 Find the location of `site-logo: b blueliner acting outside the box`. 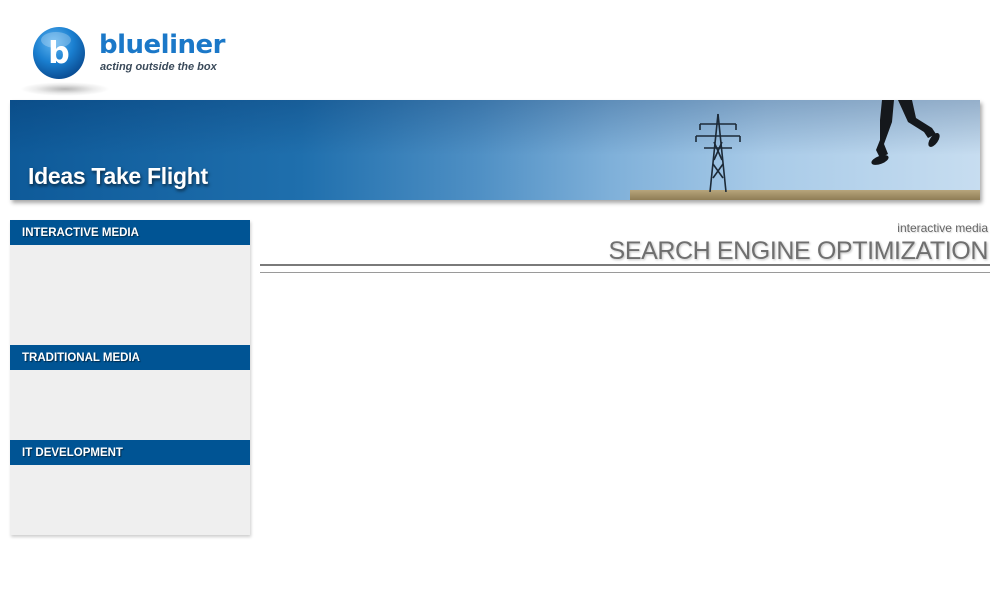

site-logo: b blueliner acting outside the box is located at coordinates (130, 56).